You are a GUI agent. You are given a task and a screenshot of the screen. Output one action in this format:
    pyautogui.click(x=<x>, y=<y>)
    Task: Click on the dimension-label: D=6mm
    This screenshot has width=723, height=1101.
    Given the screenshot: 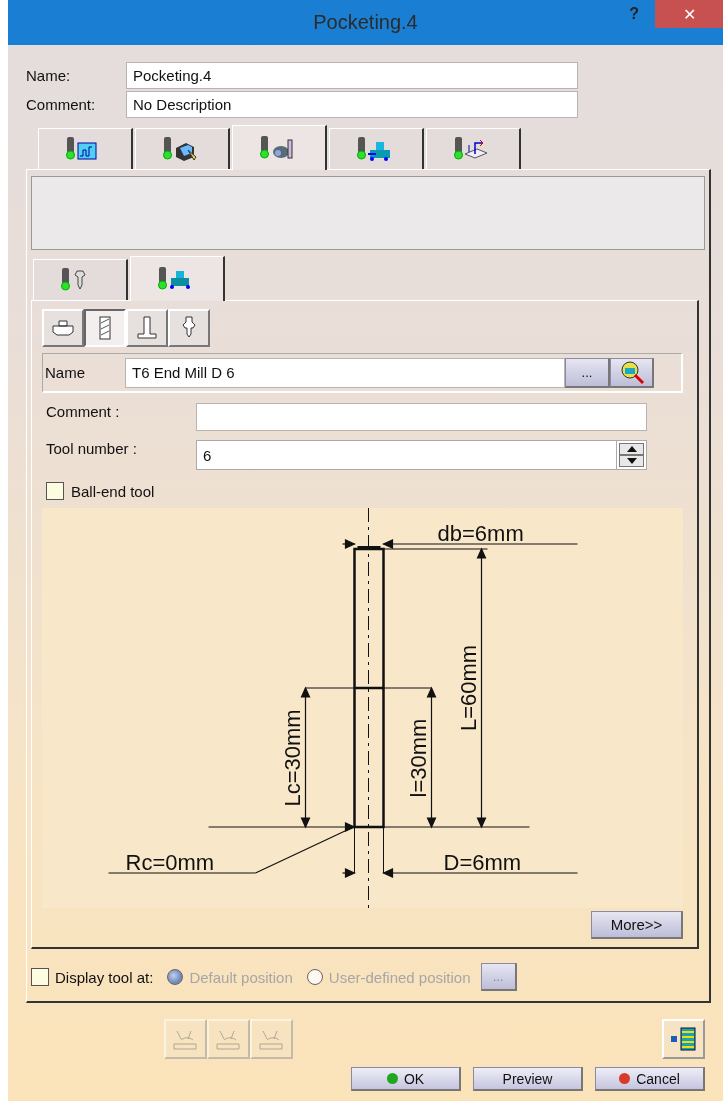 What is the action you would take?
    pyautogui.click(x=482, y=862)
    